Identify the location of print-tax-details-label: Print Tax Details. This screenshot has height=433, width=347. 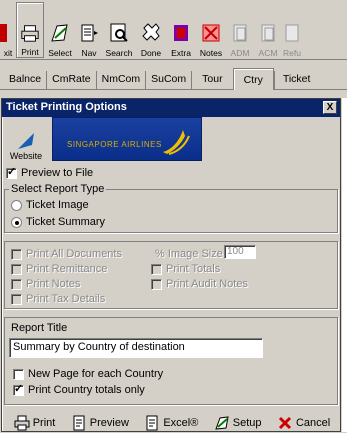
(66, 299).